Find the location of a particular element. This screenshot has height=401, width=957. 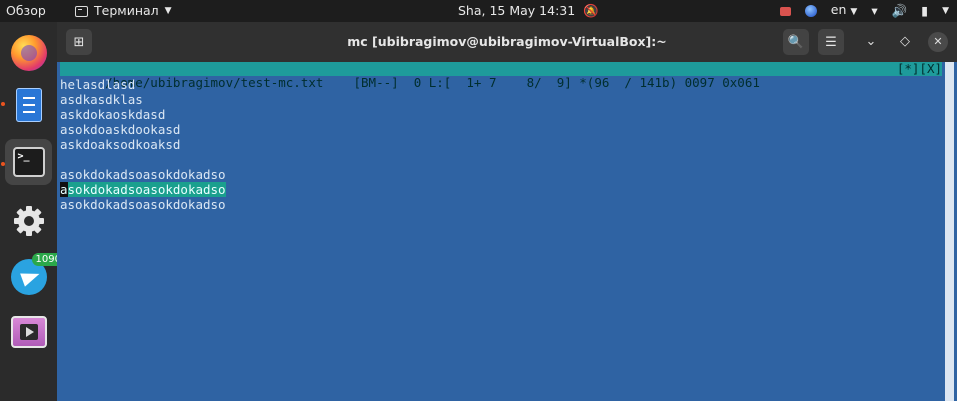

dock-notes is located at coordinates (28, 105).